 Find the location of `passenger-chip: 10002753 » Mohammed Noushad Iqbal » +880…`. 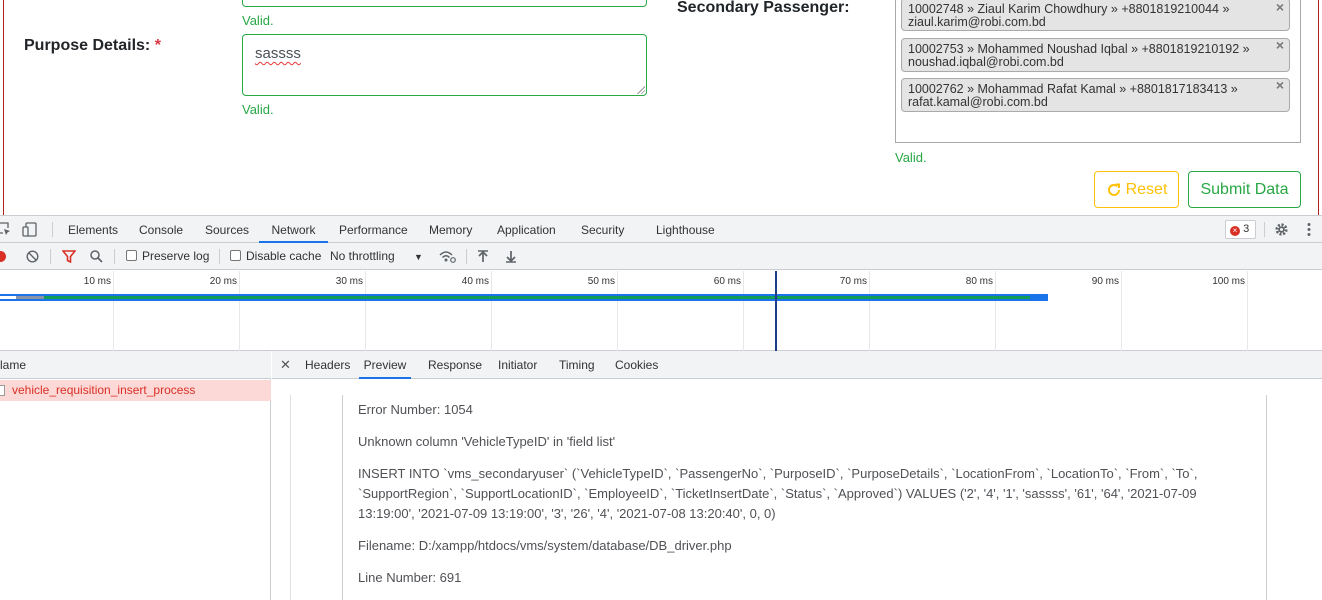

passenger-chip: 10002753 » Mohammed Noushad Iqbal » +880… is located at coordinates (1095, 55).